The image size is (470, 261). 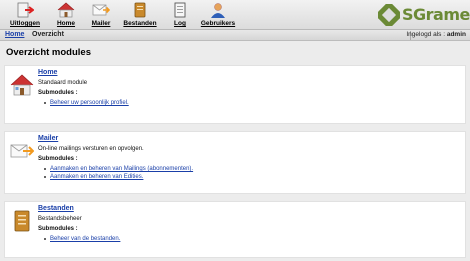 I want to click on submodule-list: Beheer uw persoonlijk profiel., so click(x=83, y=103).